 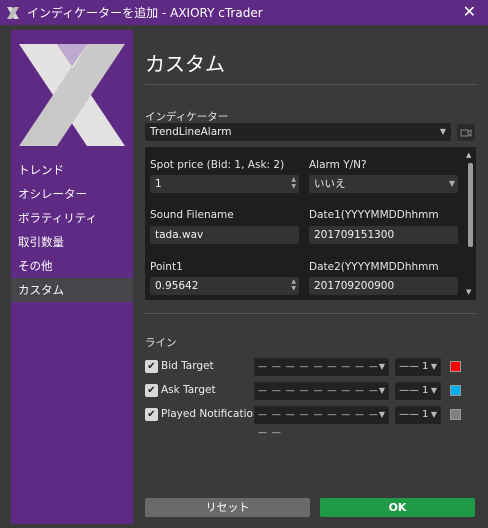 I want to click on line-row-bid-target: ✔ Bid Target — — — — — — — — — — —▼ ——1▼, so click(x=310, y=374).